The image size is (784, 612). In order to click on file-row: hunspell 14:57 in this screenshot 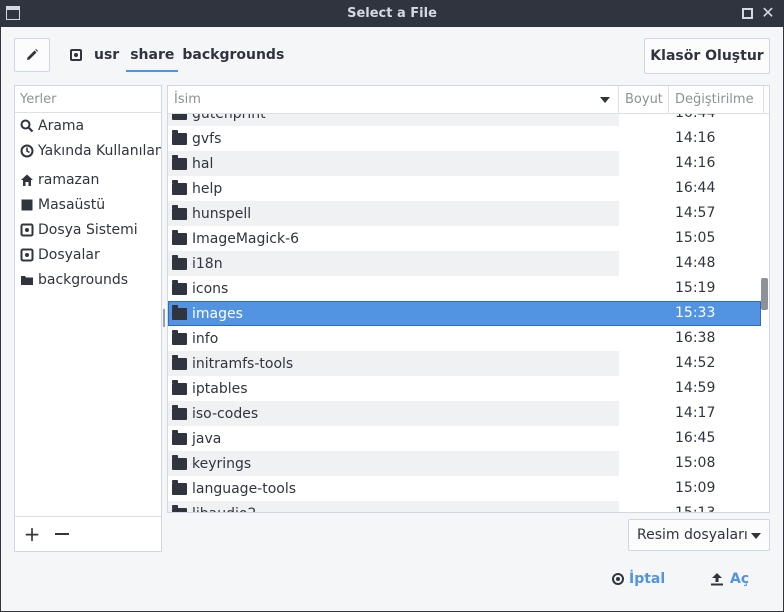, I will do `click(464, 213)`.